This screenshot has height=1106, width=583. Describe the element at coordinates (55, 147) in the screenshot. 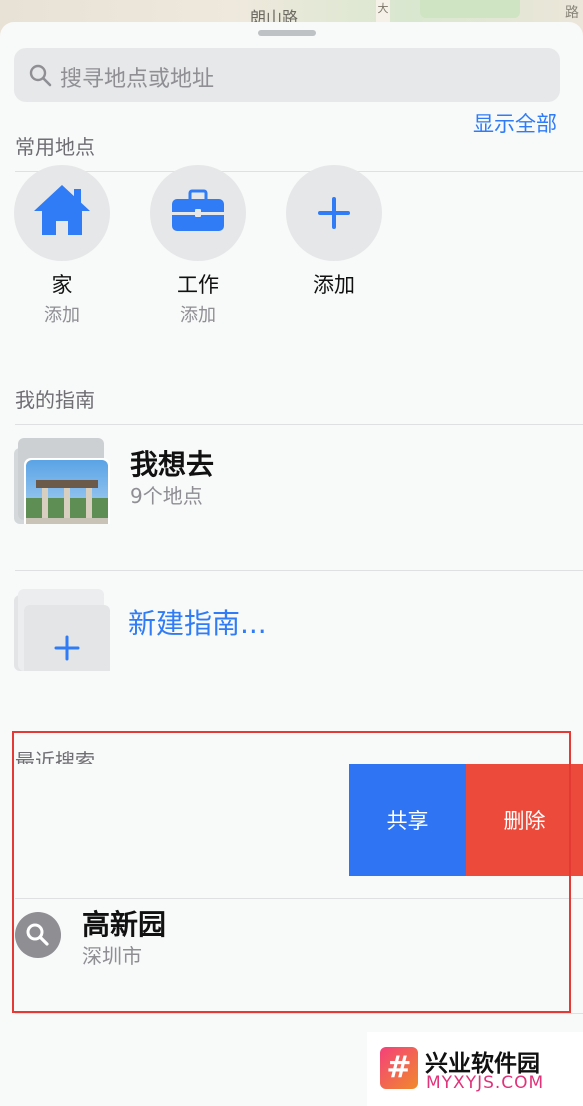

I see `favorites-header: 常用地点` at that location.